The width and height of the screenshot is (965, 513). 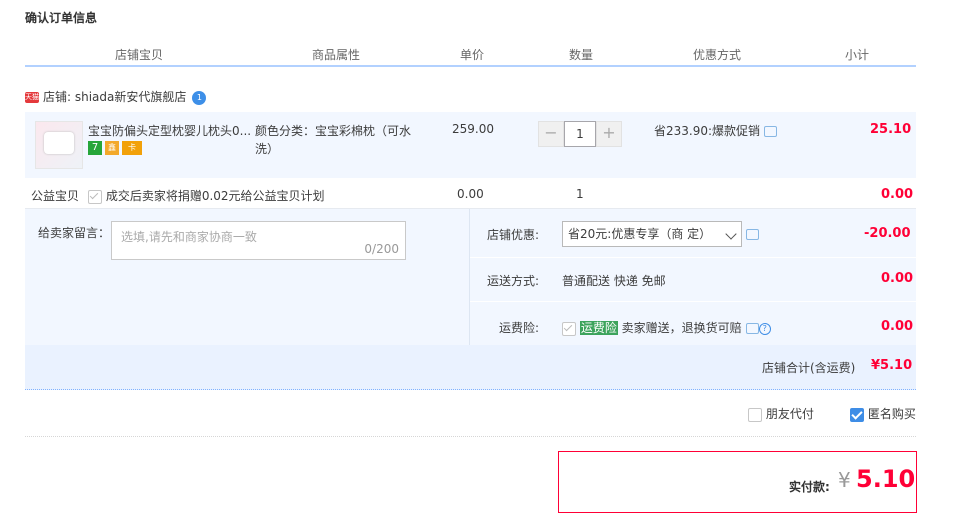 I want to click on insurance-label: 运费险:, so click(x=519, y=328).